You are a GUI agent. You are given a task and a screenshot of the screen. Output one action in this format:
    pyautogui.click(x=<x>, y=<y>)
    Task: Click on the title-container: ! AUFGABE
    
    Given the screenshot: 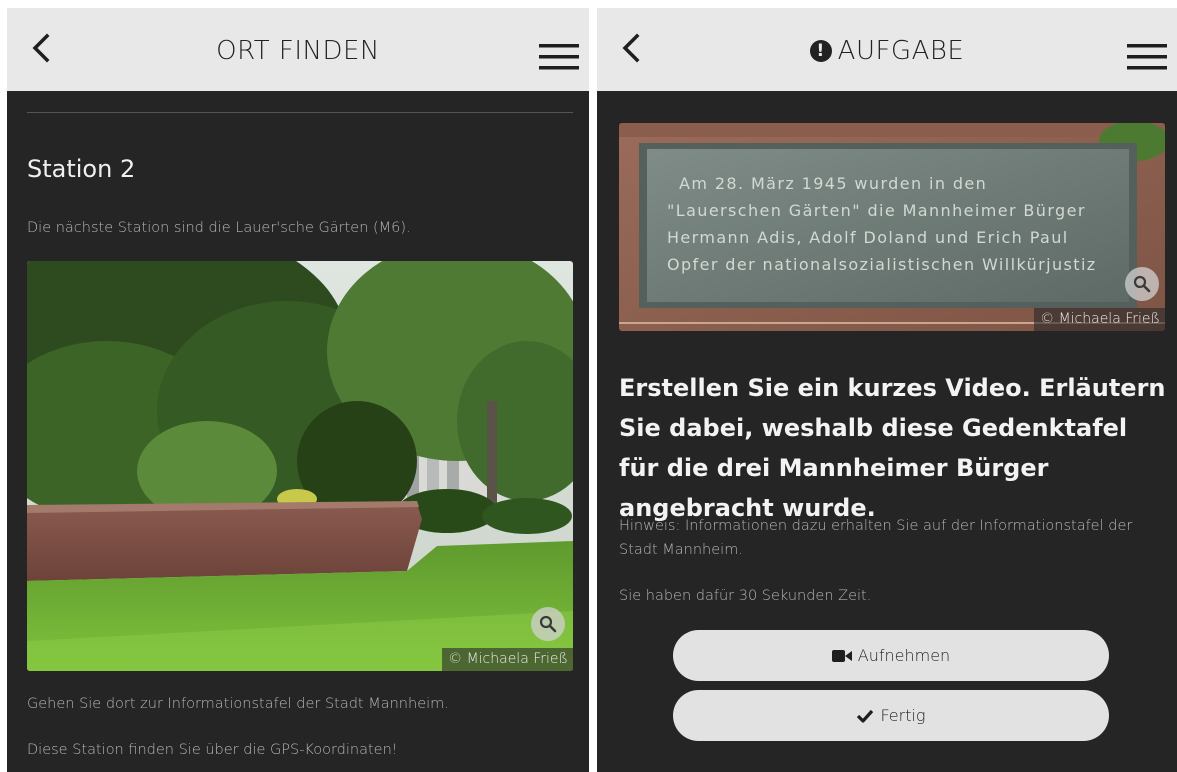 What is the action you would take?
    pyautogui.click(x=887, y=51)
    